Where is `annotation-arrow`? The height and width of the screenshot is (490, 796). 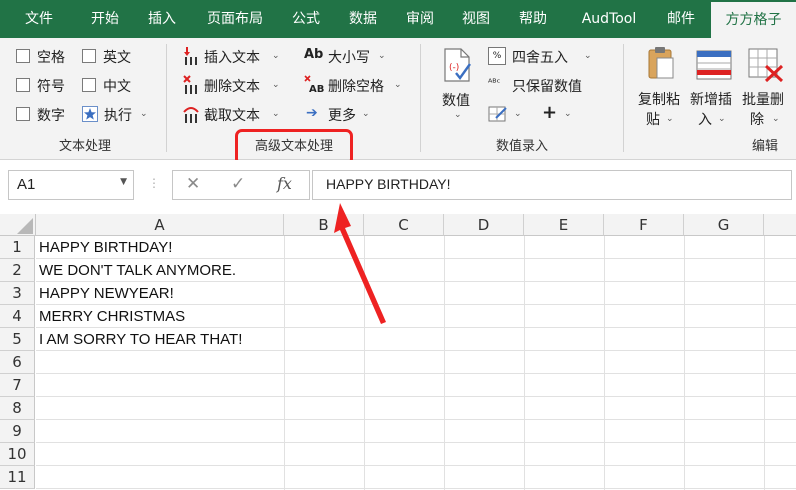
annotation-arrow is located at coordinates (360, 263).